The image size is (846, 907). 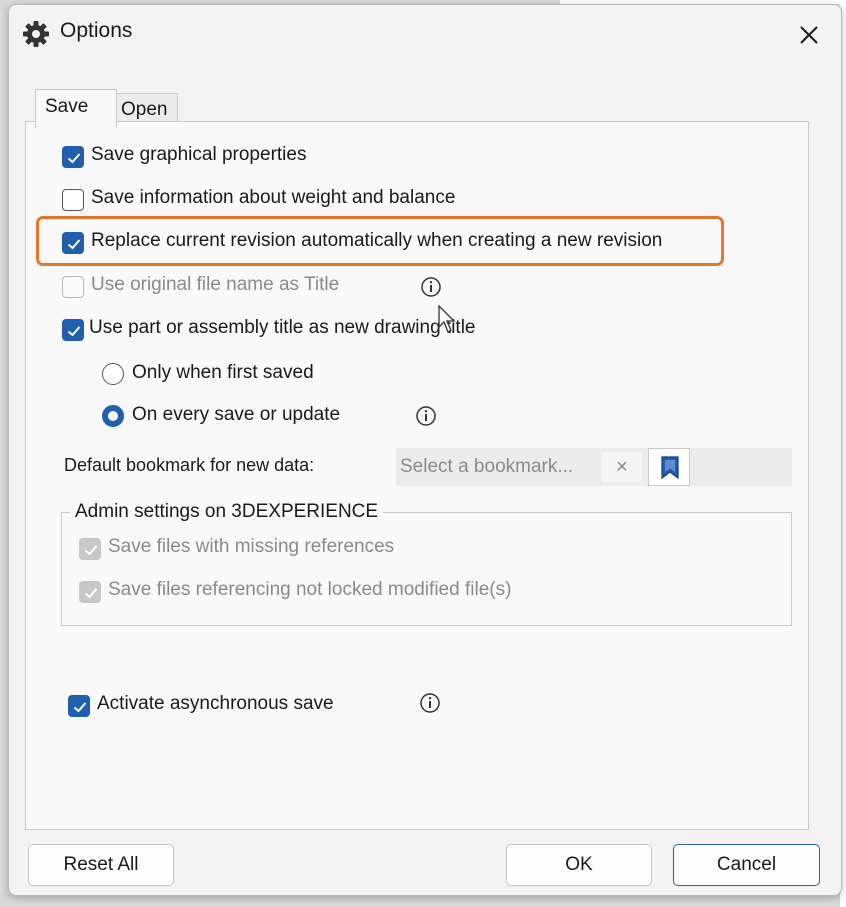 I want to click on activate-async-save-checkbox: Activate asynchronous save, so click(x=218, y=708).